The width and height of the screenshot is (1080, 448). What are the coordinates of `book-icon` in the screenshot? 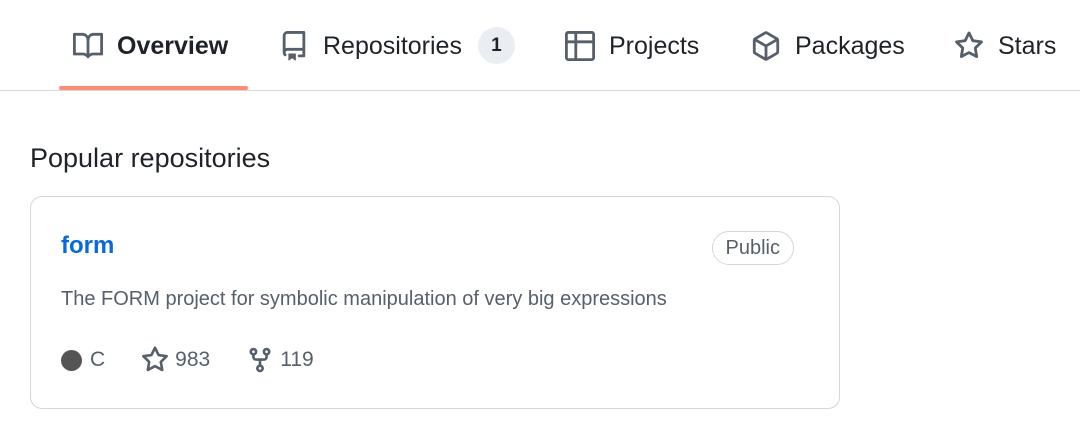 It's located at (88, 46).